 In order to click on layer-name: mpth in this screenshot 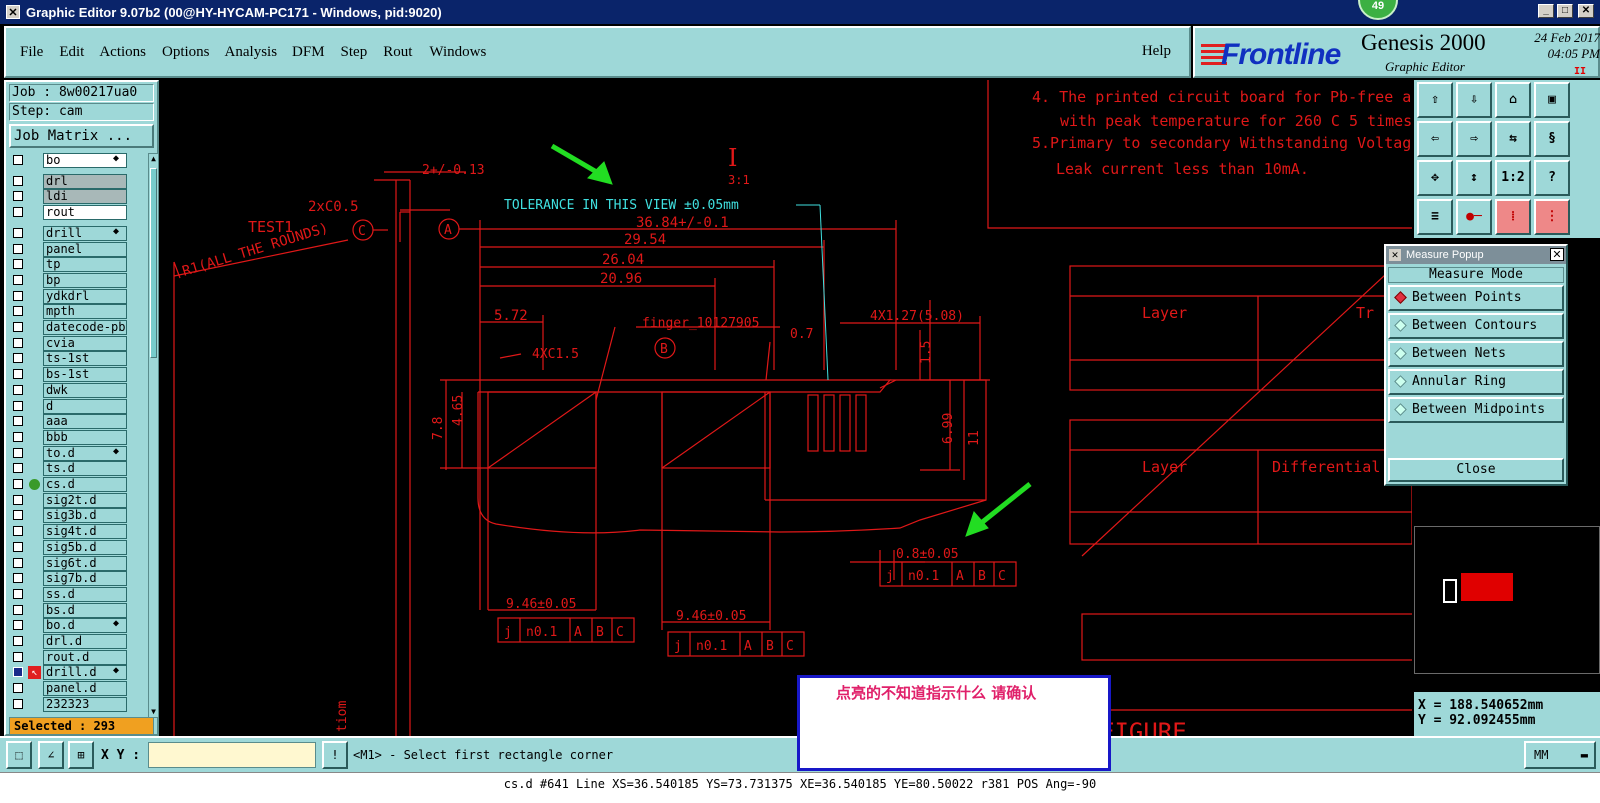, I will do `click(85, 312)`.